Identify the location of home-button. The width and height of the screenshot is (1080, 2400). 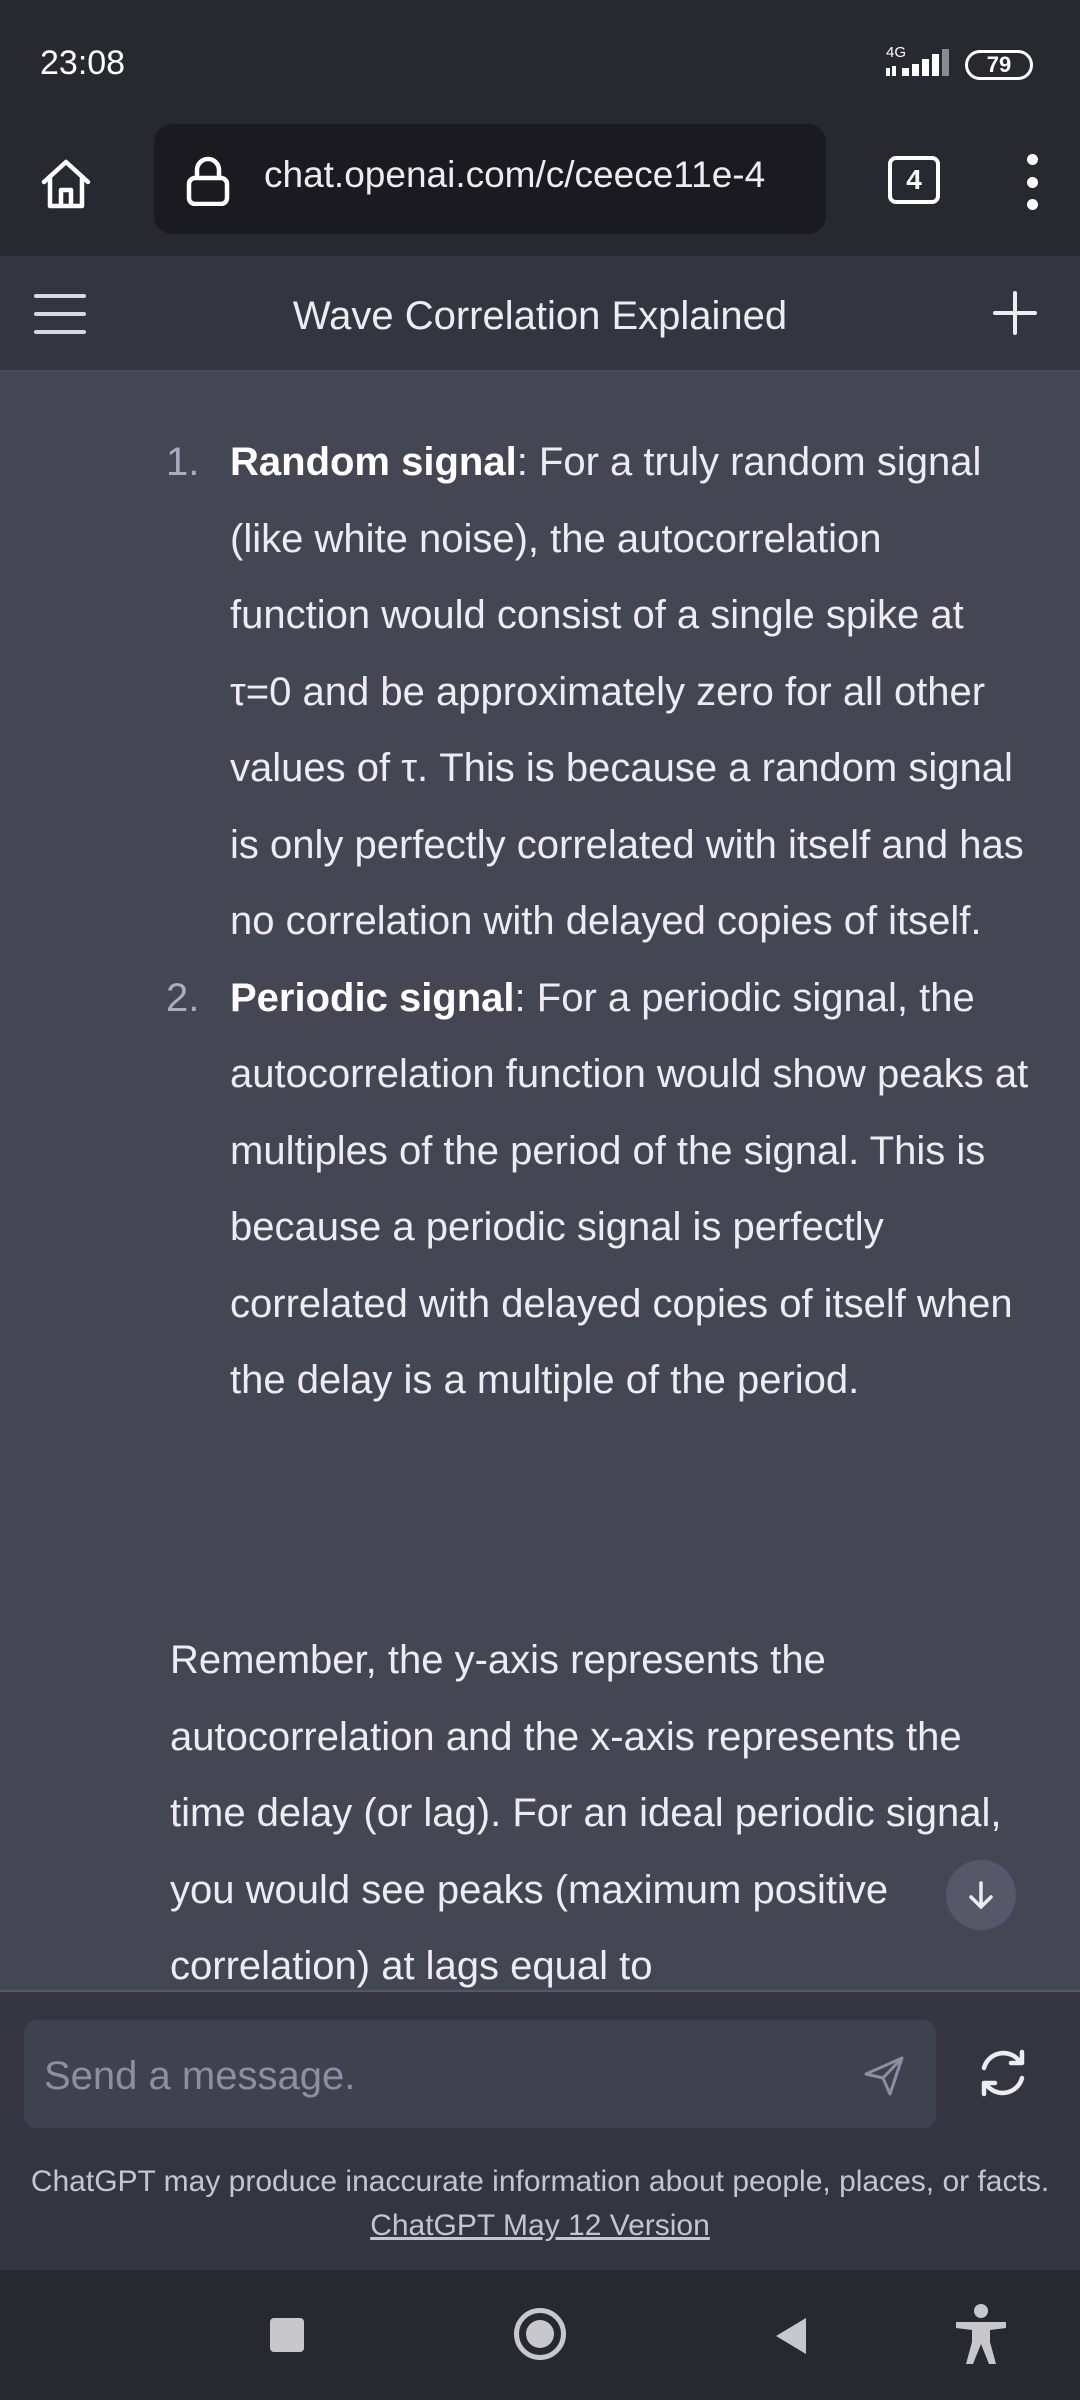
(66, 184).